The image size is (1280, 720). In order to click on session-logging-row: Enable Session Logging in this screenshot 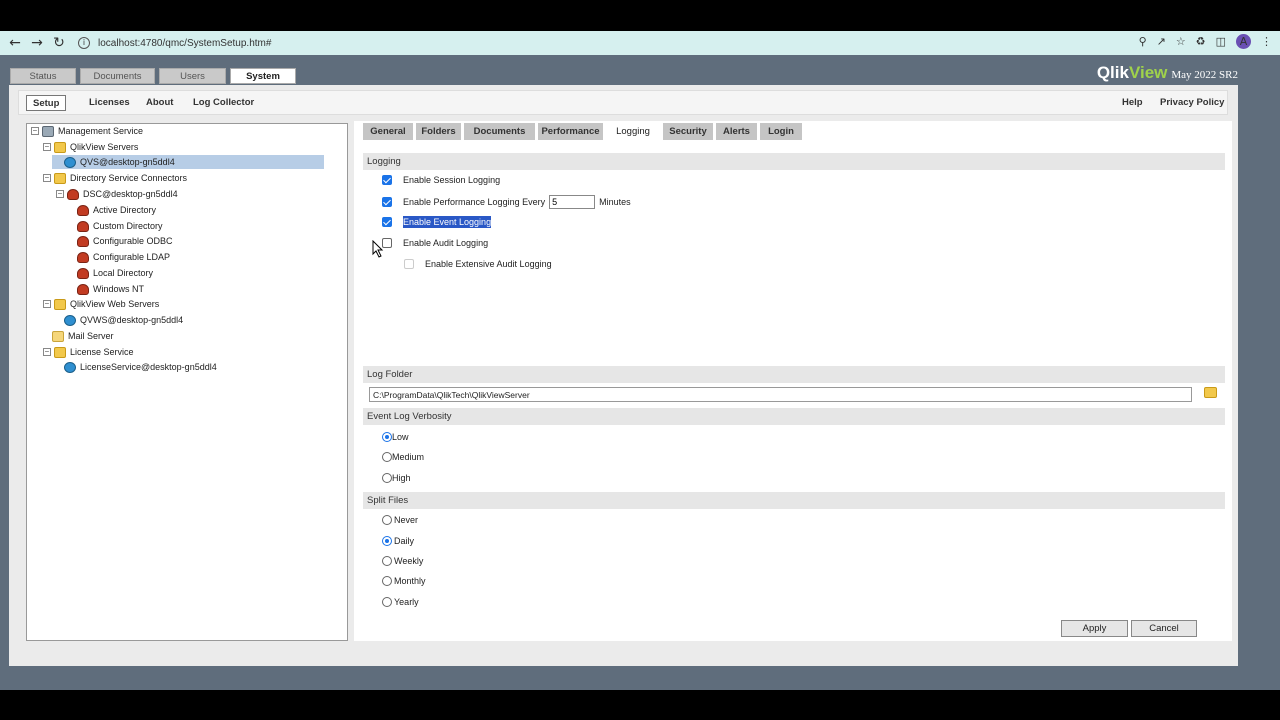, I will do `click(441, 180)`.